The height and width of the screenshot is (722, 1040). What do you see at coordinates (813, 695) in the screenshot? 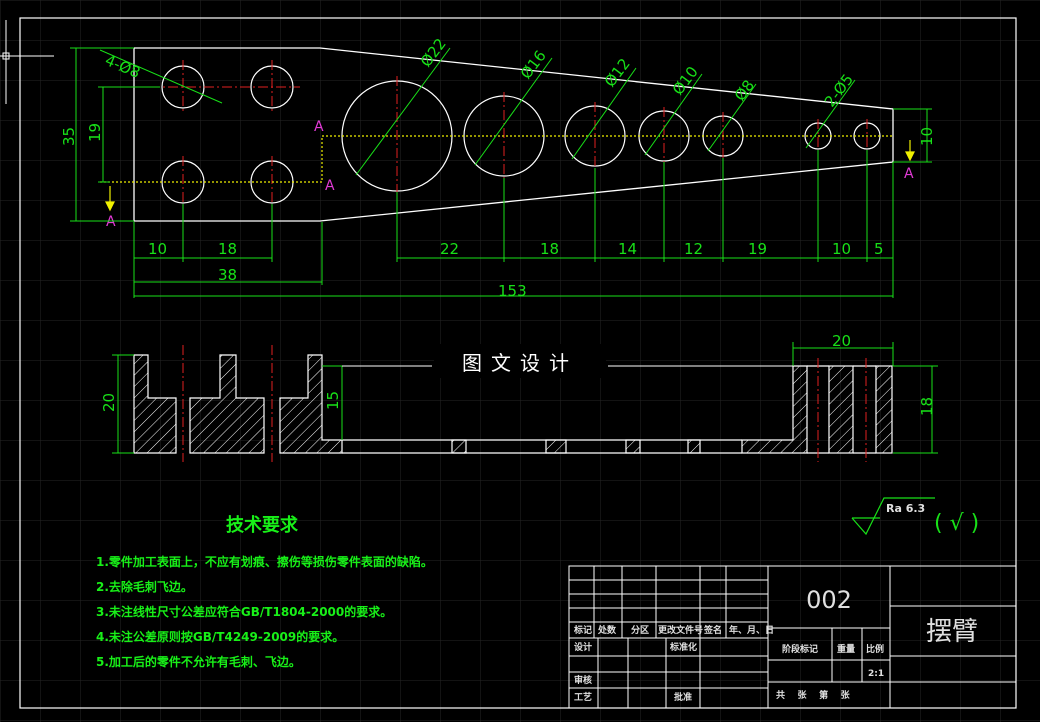
I see `tb-sheets: 共 张 第 张` at bounding box center [813, 695].